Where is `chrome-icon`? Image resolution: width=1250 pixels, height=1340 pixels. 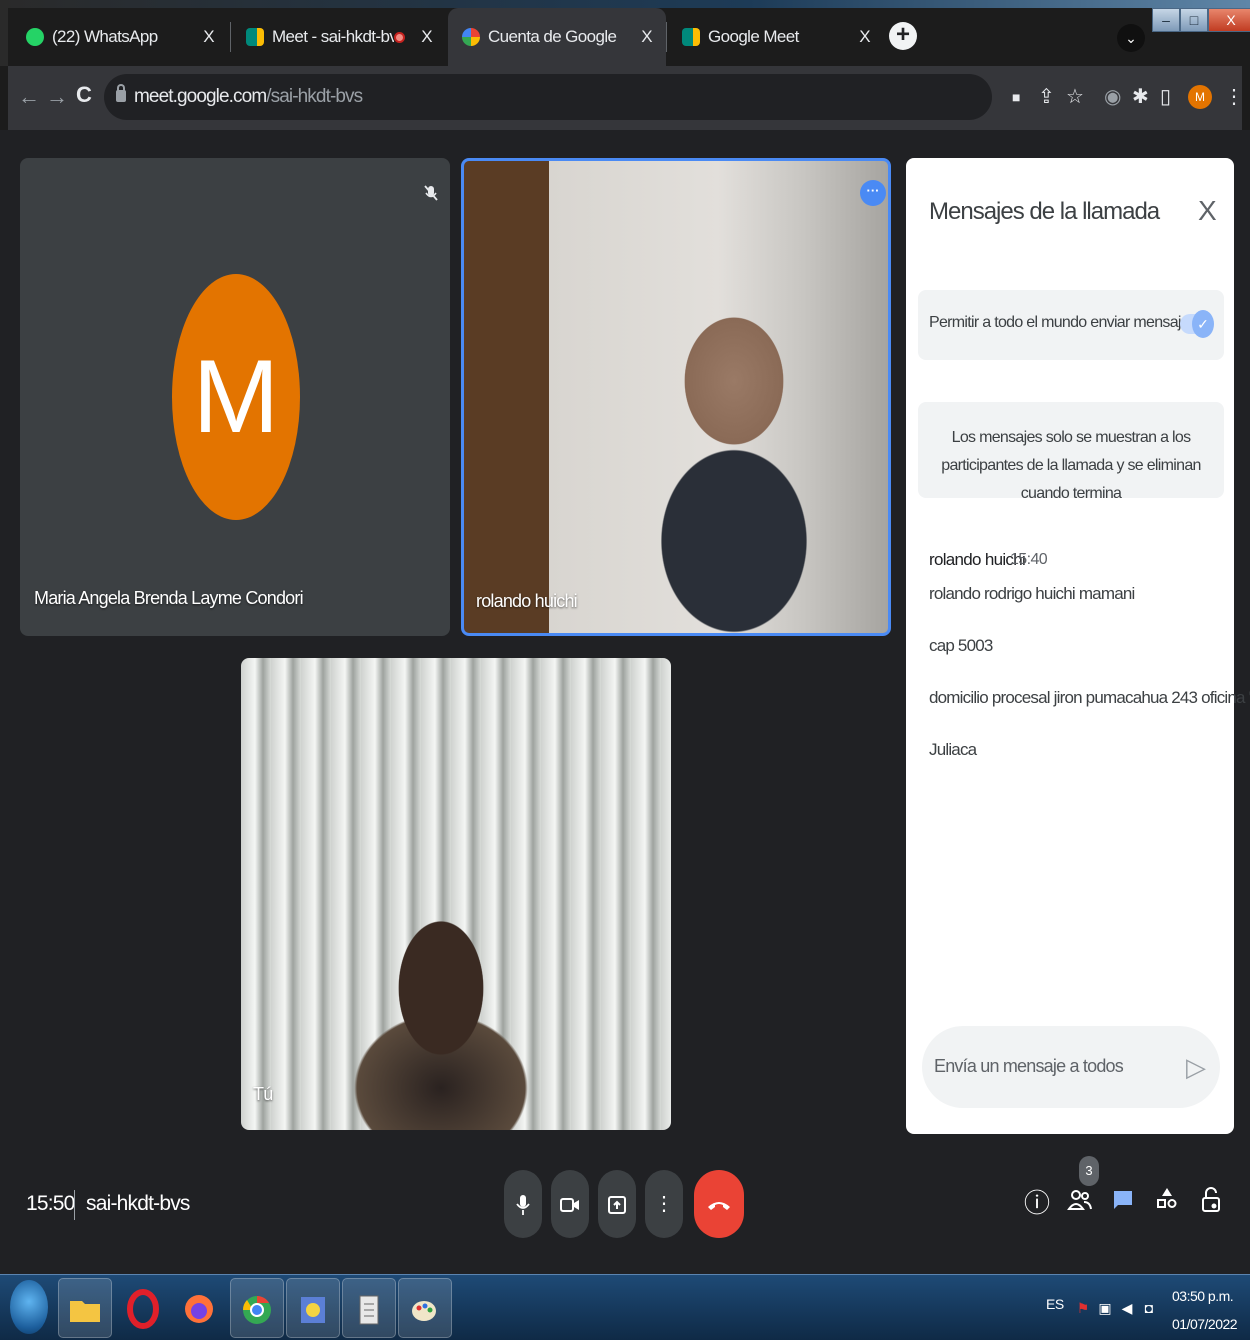 chrome-icon is located at coordinates (257, 1308).